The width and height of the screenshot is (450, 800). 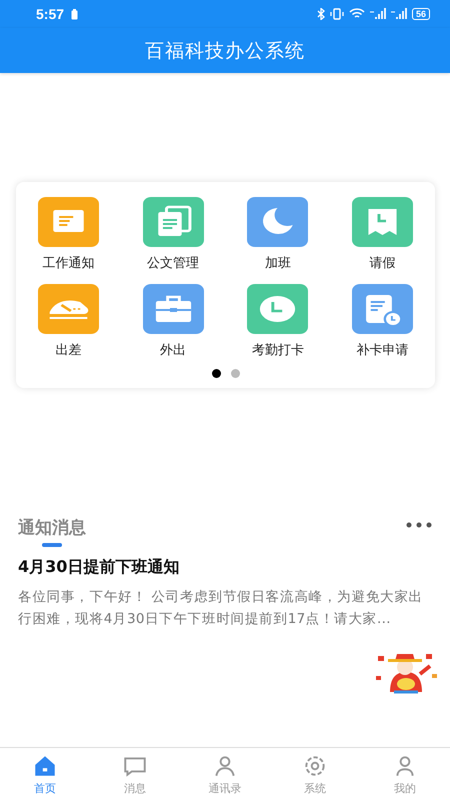 I want to click on page-title: 百福科技办公系统, so click(x=225, y=51).